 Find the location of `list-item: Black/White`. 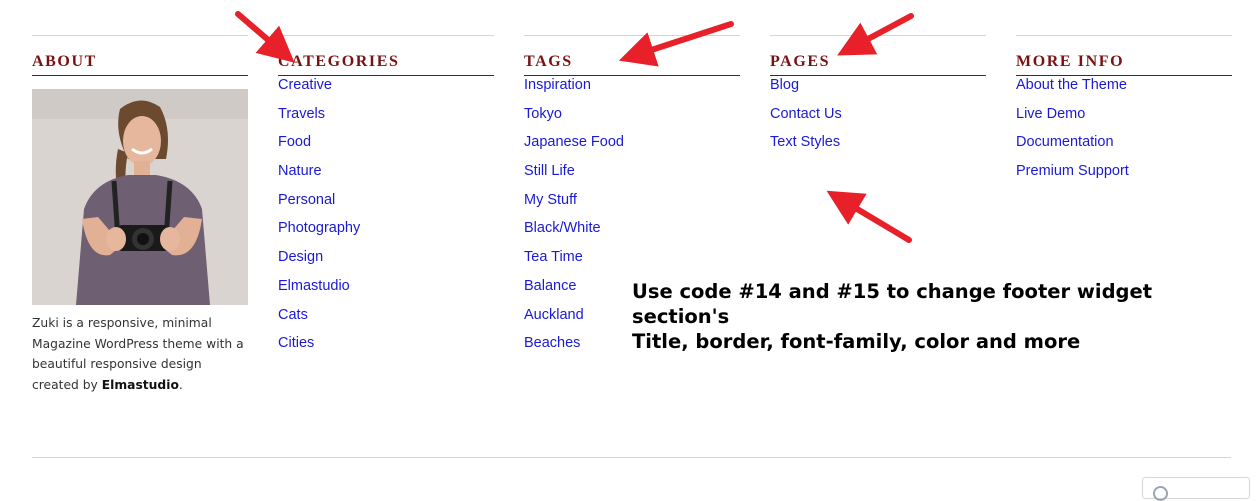

list-item: Black/White is located at coordinates (632, 233).